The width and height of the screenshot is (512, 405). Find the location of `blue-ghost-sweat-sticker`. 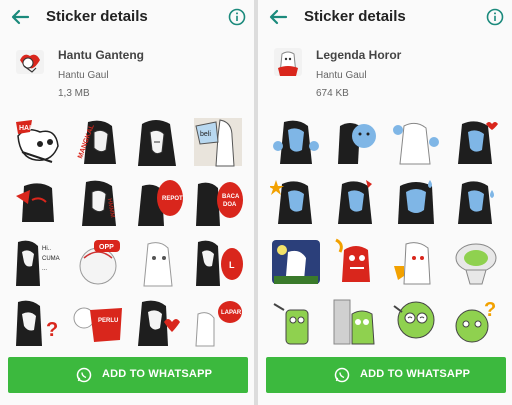

blue-ghost-sweat-sticker is located at coordinates (416, 202).